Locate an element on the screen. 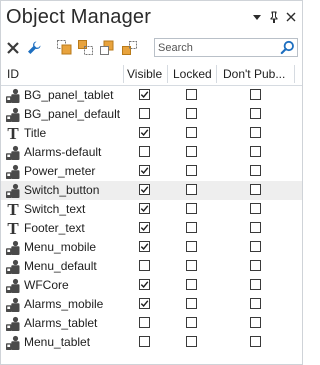  table-row: BG_panel_default is located at coordinates (151, 114).